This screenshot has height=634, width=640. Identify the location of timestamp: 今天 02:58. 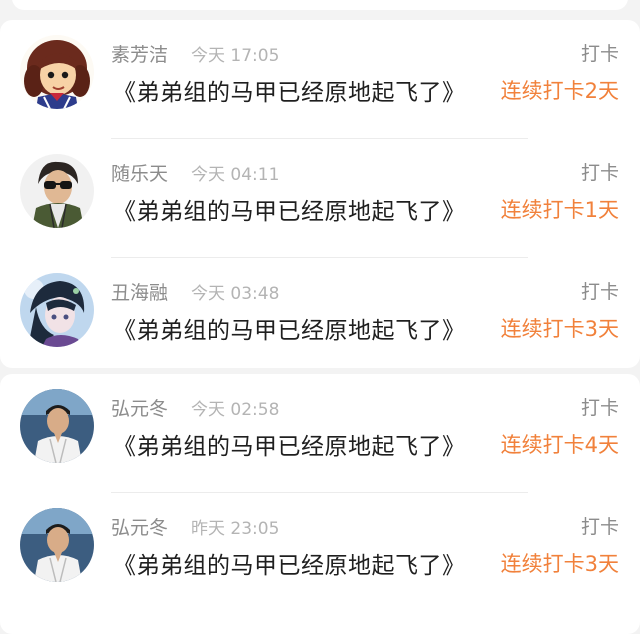
(235, 410).